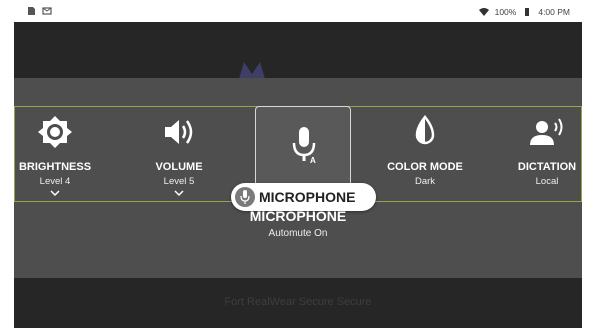 This screenshot has height=328, width=590. I want to click on brightness-label: BRIGHTNESS, so click(55, 167).